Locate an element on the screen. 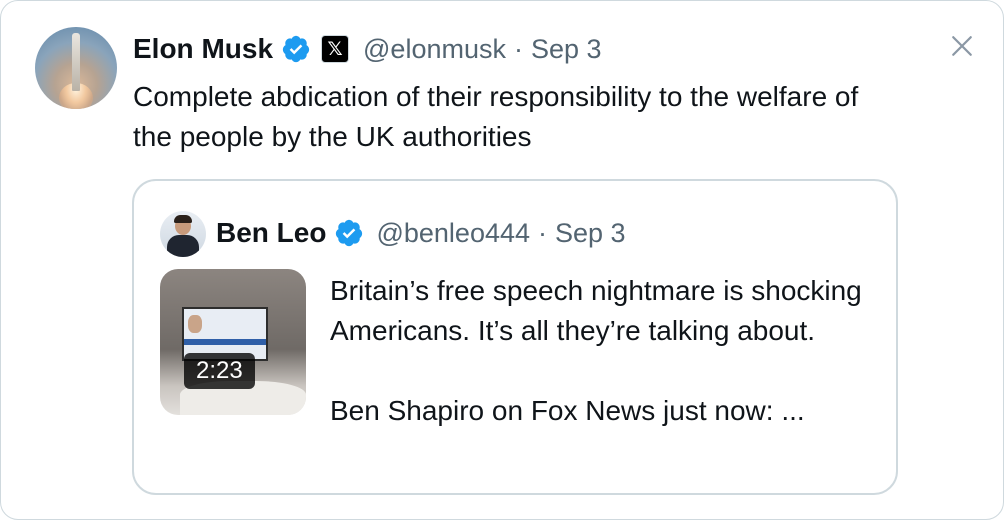 The image size is (1006, 522). video-thumbnail: 2:23 is located at coordinates (233, 342).